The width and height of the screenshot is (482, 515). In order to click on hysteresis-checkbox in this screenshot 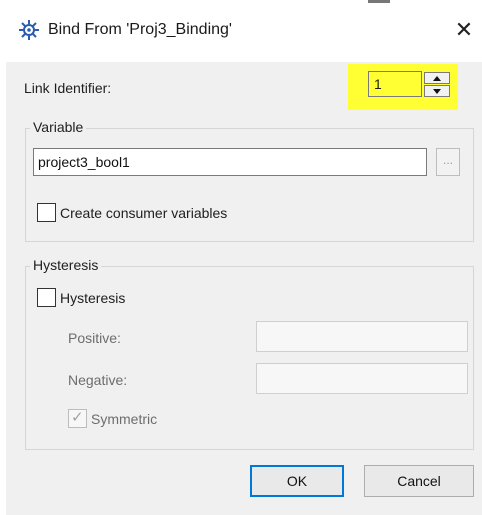, I will do `click(46, 297)`.